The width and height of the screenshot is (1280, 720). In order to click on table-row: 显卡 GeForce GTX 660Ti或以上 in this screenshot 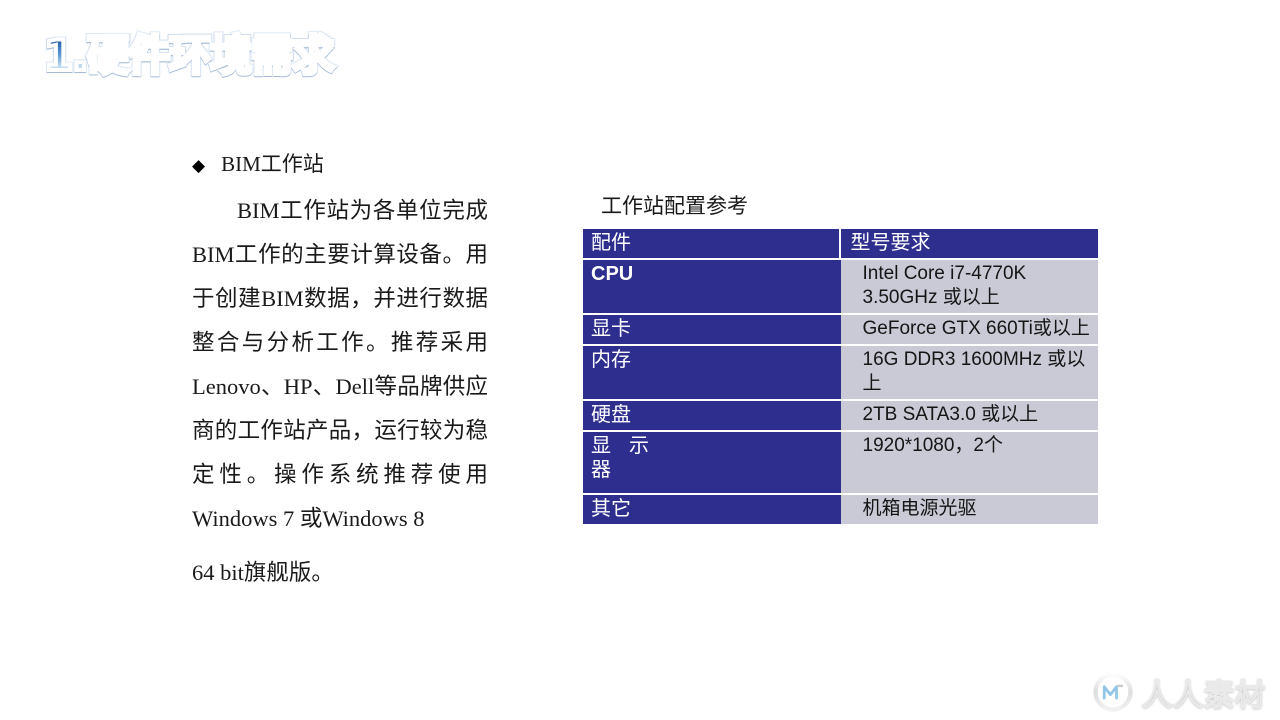, I will do `click(840, 331)`.